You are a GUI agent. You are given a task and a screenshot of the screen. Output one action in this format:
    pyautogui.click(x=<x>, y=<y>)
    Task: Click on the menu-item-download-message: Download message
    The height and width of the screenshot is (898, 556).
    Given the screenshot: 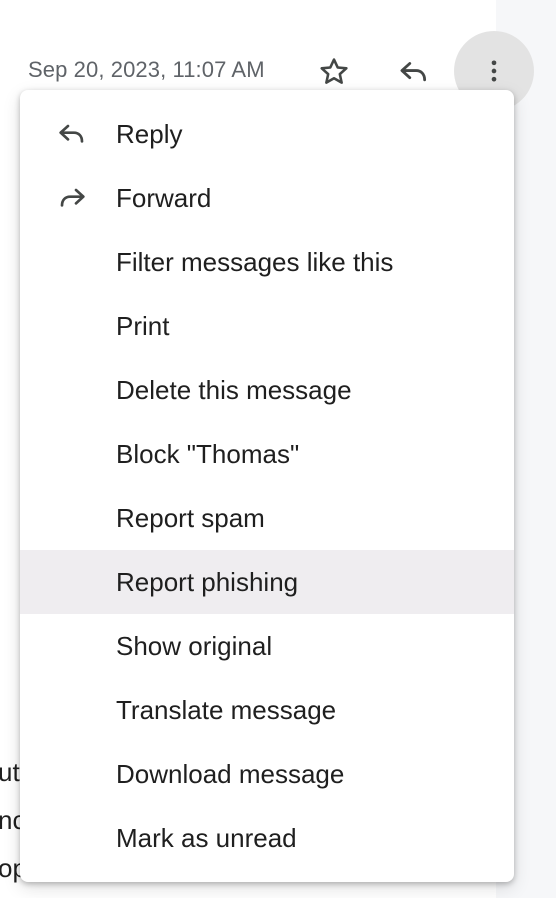 What is the action you would take?
    pyautogui.click(x=267, y=774)
    